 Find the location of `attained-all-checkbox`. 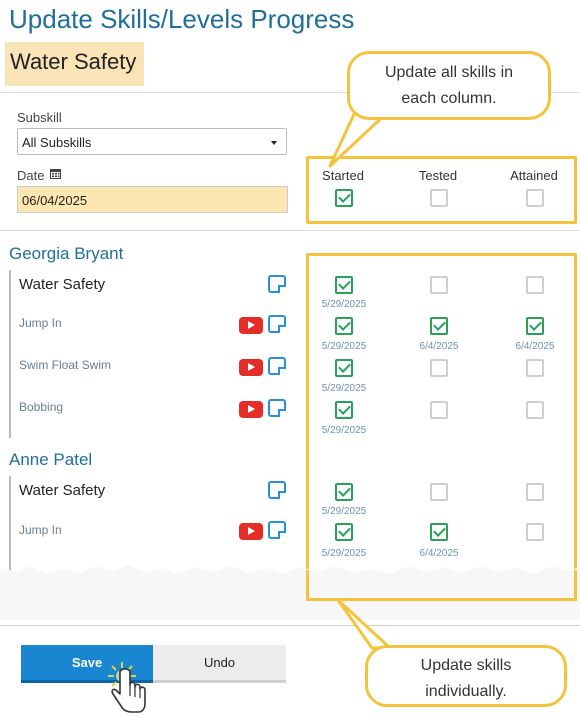

attained-all-checkbox is located at coordinates (535, 198).